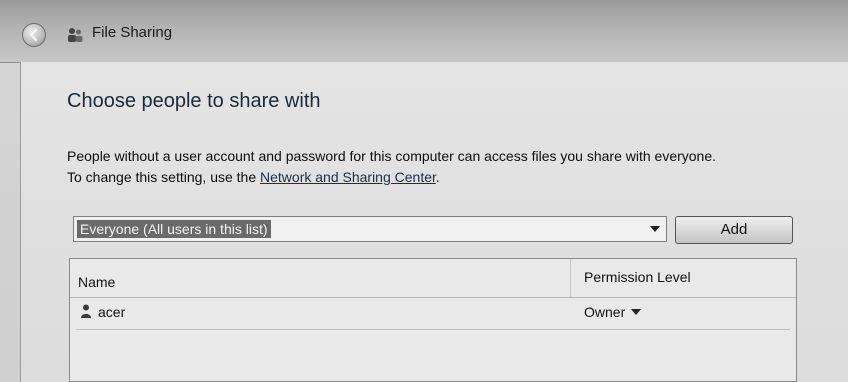 This screenshot has height=382, width=848. What do you see at coordinates (605, 312) in the screenshot?
I see `row-permission-value: Owner` at bounding box center [605, 312].